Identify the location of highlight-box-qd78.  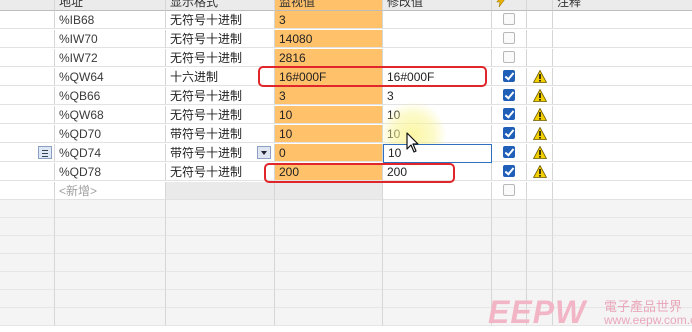
(359, 173).